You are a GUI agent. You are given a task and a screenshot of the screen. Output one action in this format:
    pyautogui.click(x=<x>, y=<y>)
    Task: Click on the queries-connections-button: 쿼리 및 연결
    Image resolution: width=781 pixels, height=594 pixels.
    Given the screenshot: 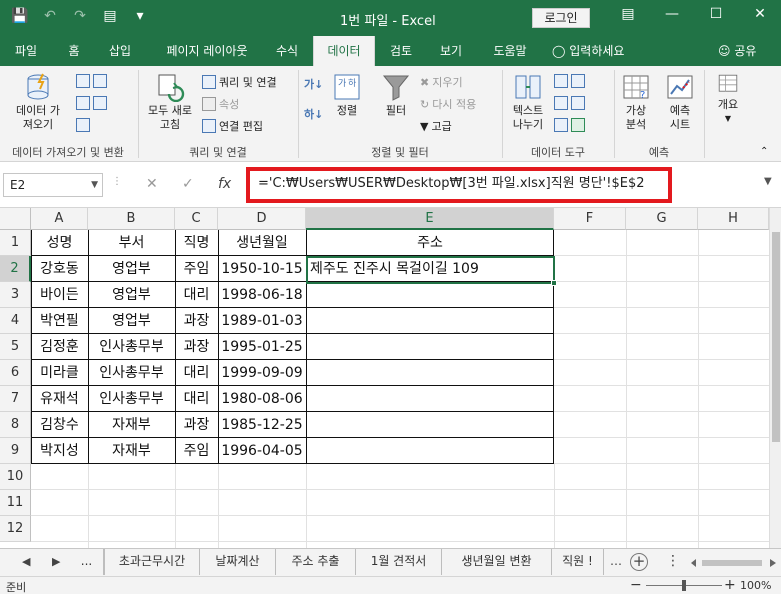 What is the action you would take?
    pyautogui.click(x=239, y=82)
    